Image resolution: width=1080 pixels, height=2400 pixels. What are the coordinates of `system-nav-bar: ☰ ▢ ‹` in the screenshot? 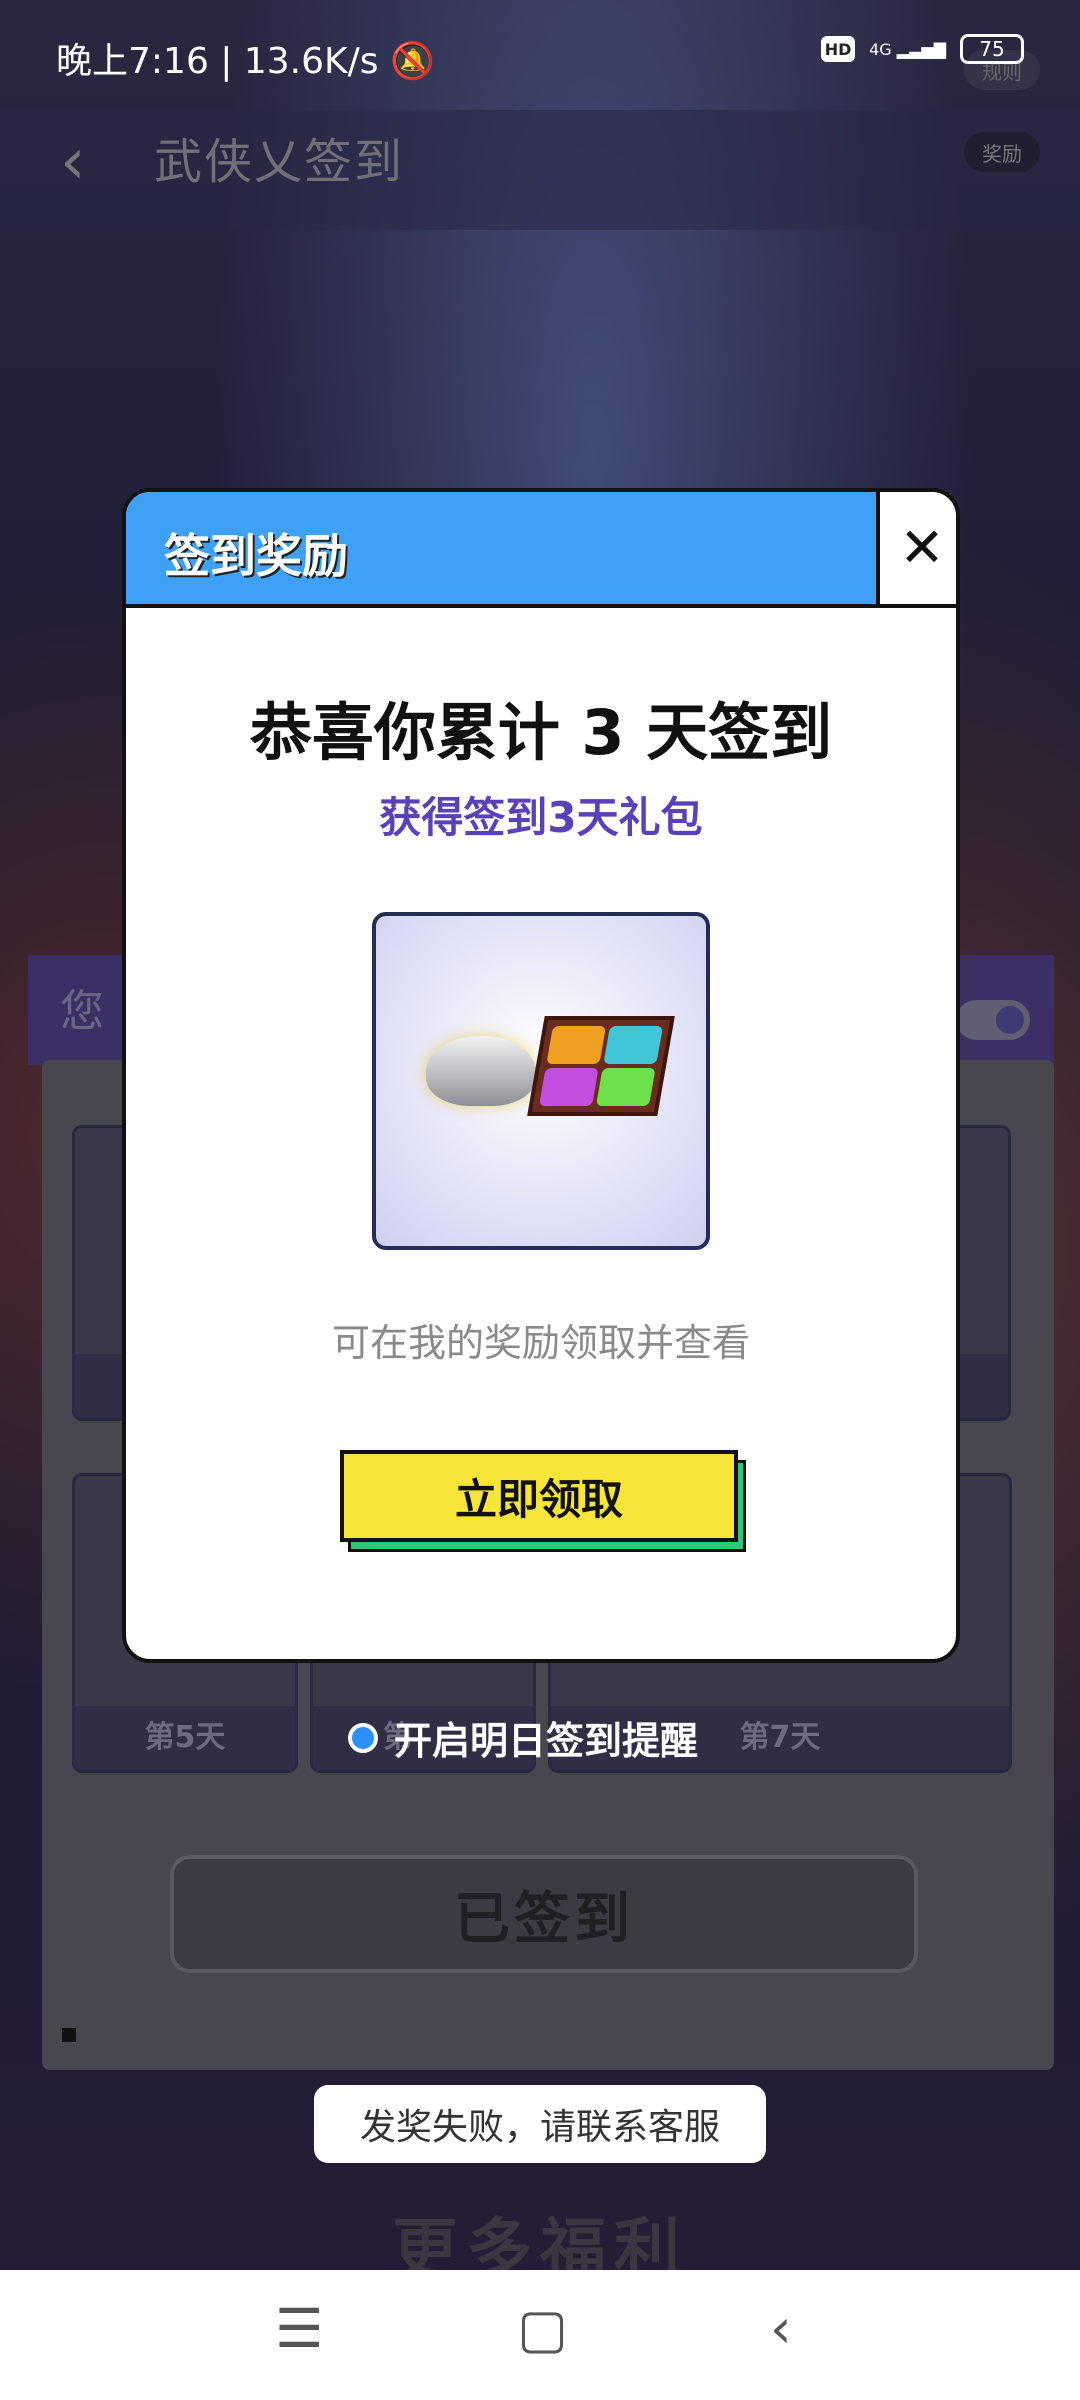 It's located at (540, 2335).